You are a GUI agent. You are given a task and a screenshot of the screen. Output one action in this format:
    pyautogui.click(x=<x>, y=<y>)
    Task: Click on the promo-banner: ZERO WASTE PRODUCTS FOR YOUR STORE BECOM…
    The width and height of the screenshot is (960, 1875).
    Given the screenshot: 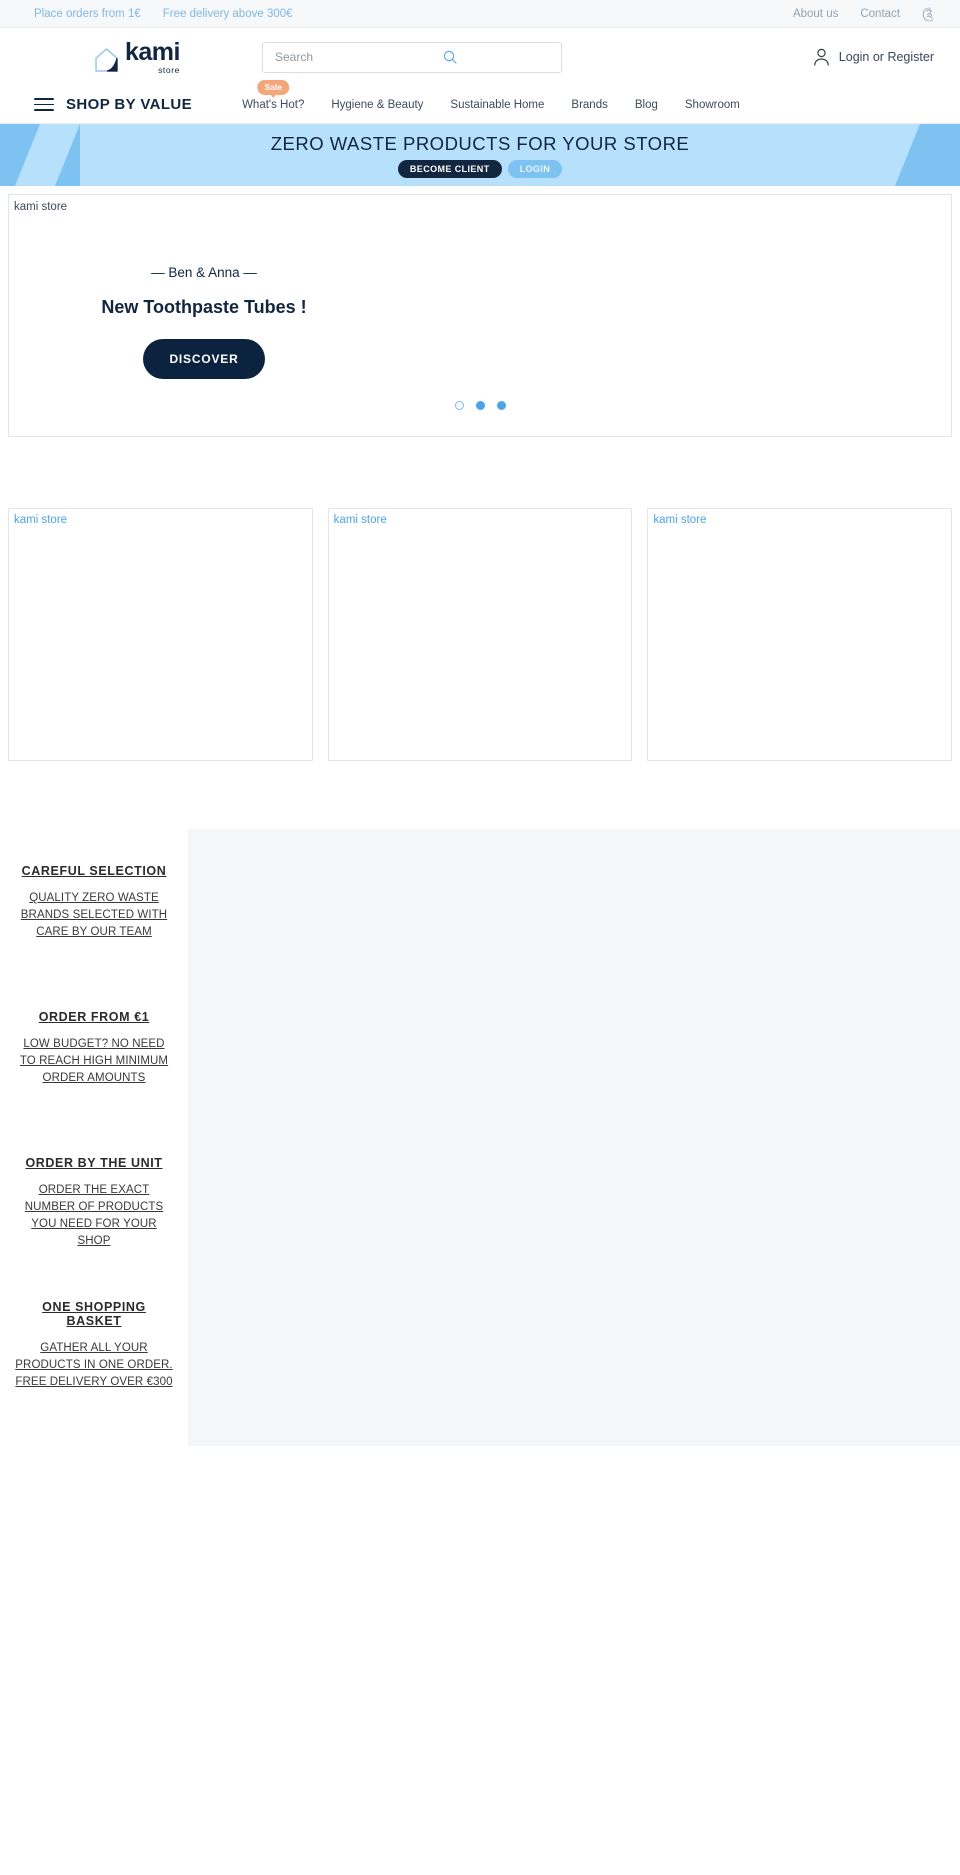 What is the action you would take?
    pyautogui.click(x=480, y=155)
    